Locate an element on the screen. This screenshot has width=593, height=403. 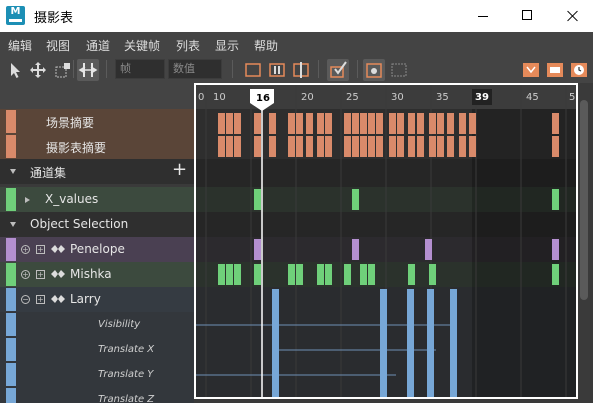
object-selection-row: Object Selection is located at coordinates (97, 224).